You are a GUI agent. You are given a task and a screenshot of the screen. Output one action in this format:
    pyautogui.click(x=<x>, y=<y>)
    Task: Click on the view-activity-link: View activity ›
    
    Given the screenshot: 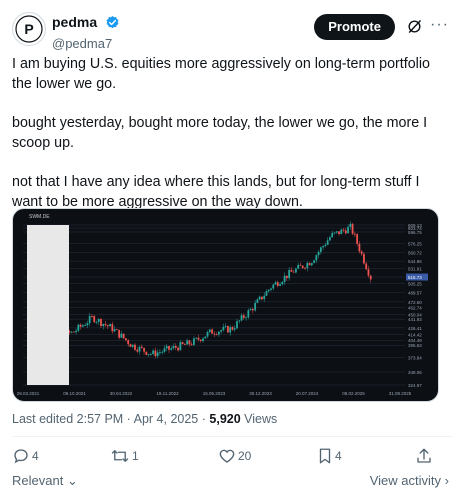 What is the action you would take?
    pyautogui.click(x=409, y=480)
    